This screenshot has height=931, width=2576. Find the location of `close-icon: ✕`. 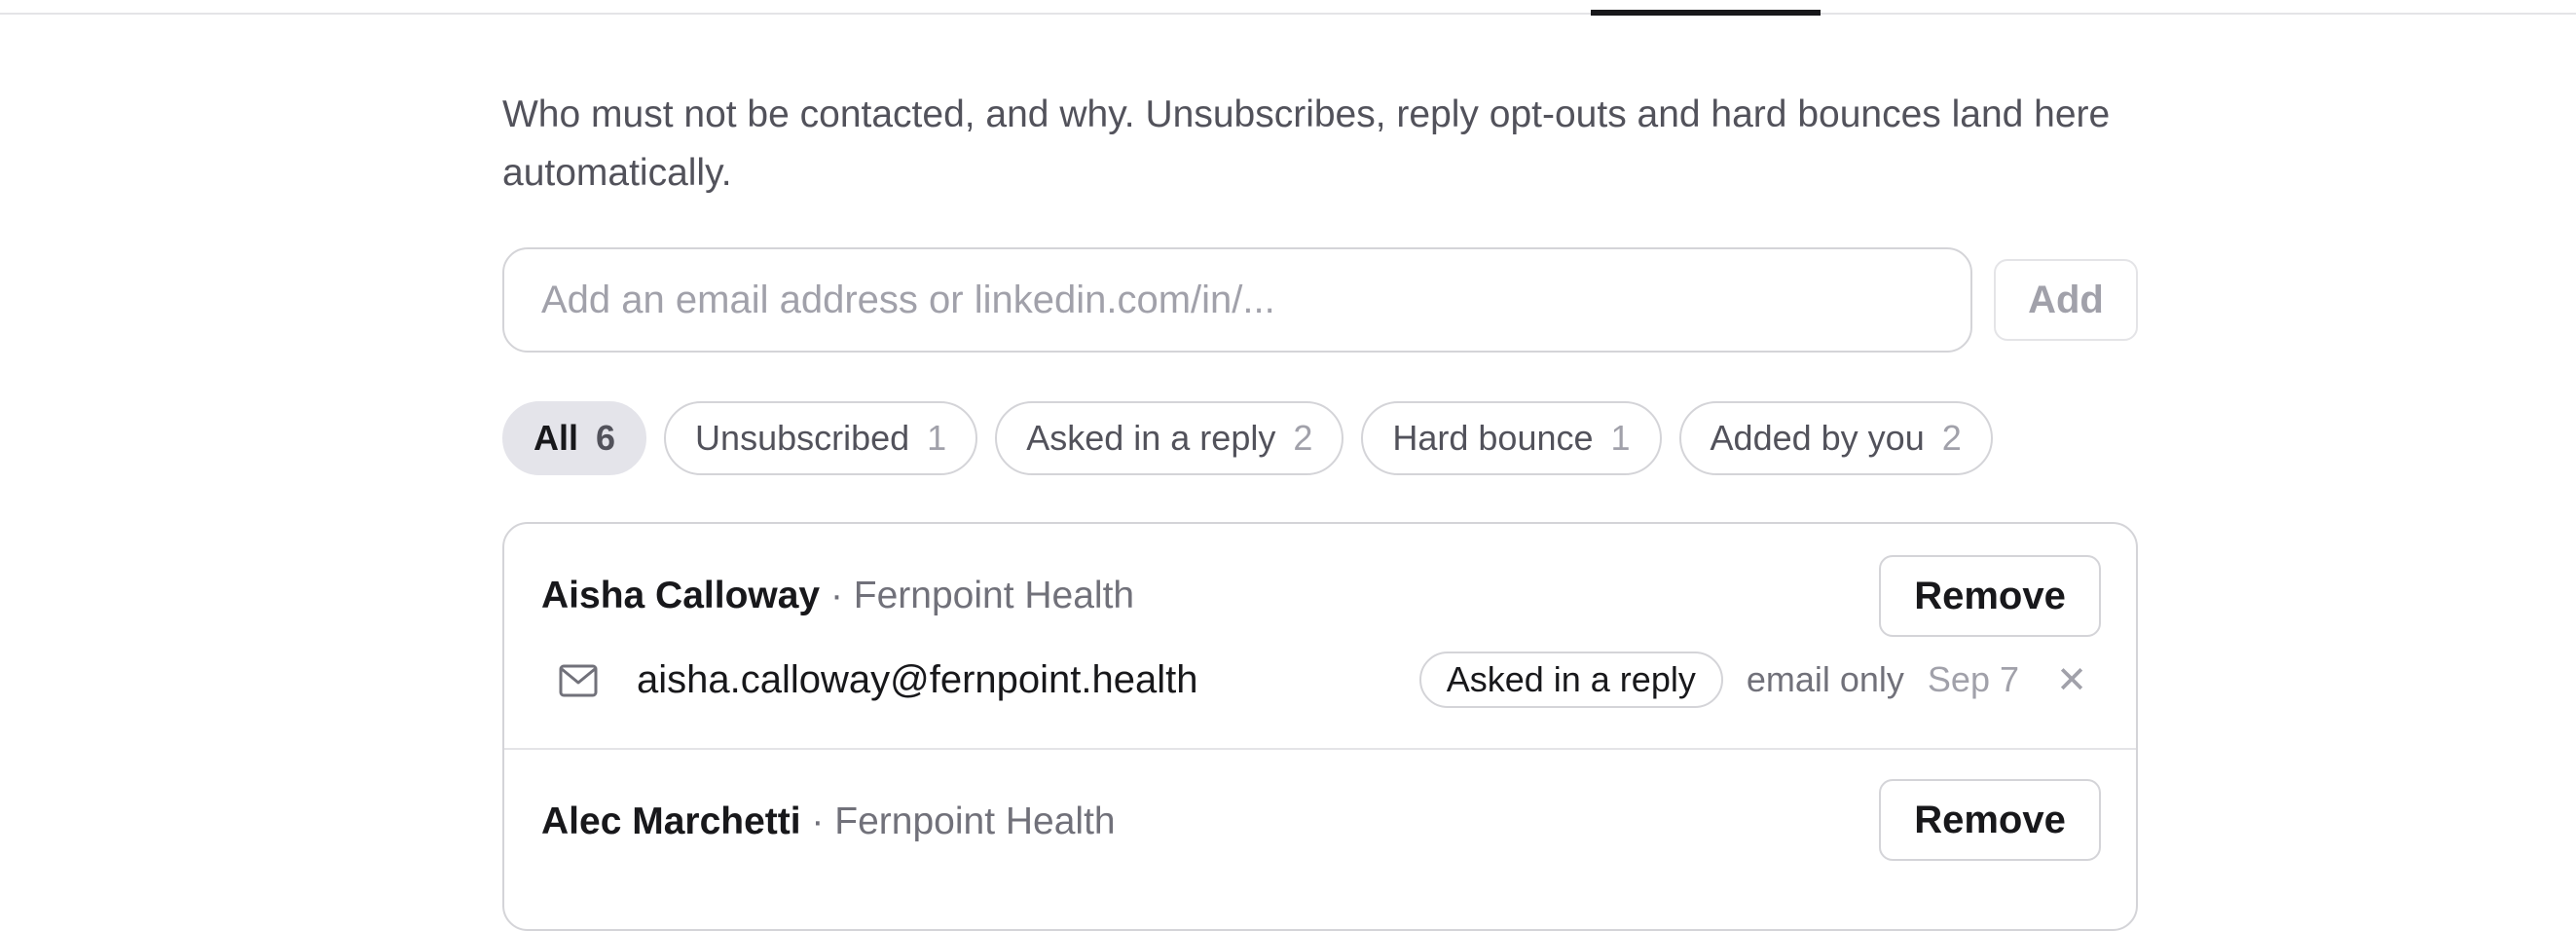

close-icon: ✕ is located at coordinates (2071, 680).